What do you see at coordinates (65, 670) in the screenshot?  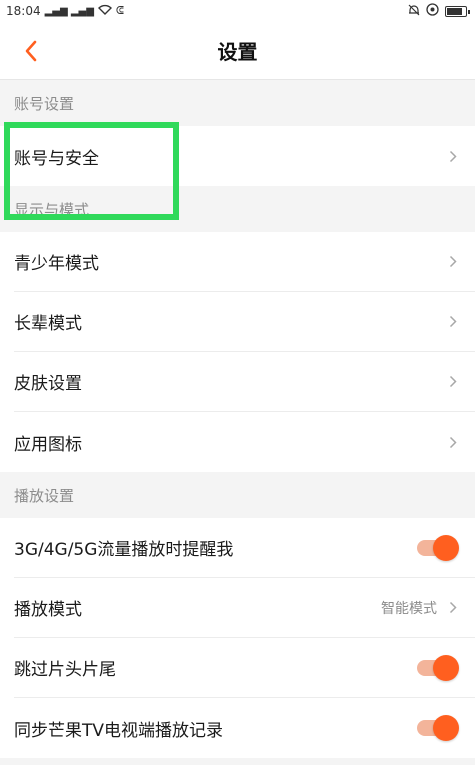 I see `row-label: 跳过片头片尾` at bounding box center [65, 670].